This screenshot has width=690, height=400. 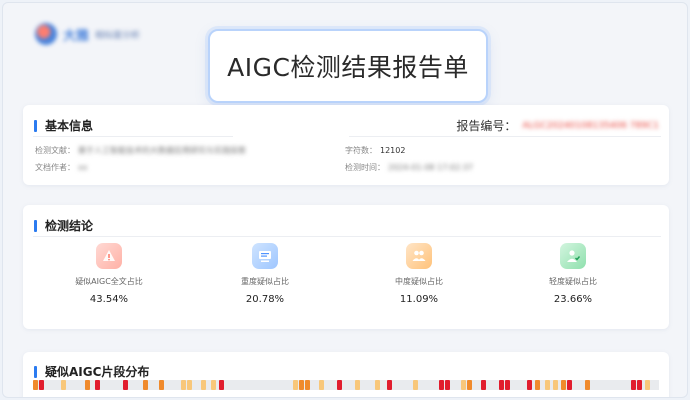 What do you see at coordinates (590, 125) in the screenshot?
I see `report-number-value: ALGC20240108135406 789C1` at bounding box center [590, 125].